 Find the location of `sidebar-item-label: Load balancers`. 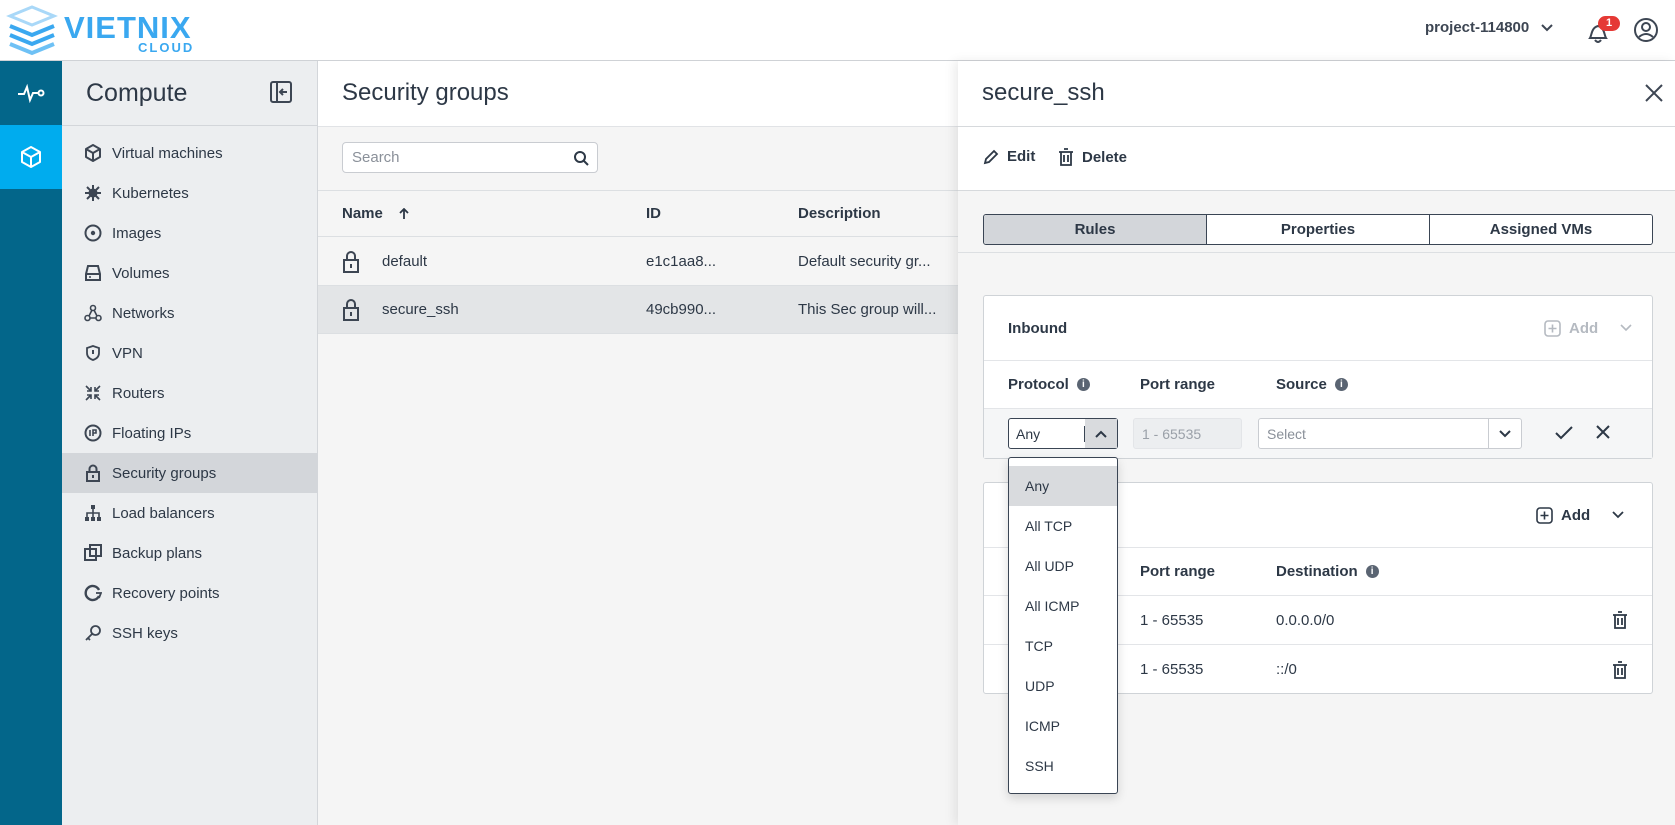

sidebar-item-label: Load balancers is located at coordinates (163, 513).